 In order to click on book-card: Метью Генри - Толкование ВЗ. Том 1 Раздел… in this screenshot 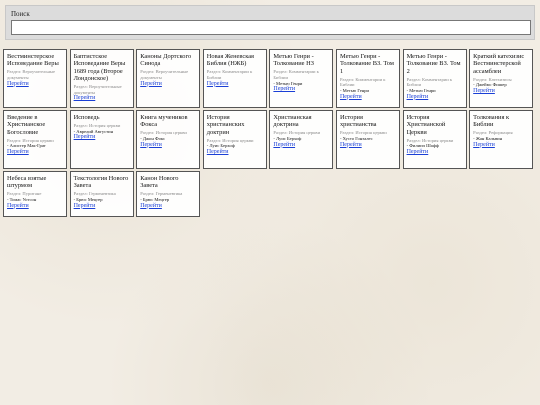, I will do `click(367, 78)`.